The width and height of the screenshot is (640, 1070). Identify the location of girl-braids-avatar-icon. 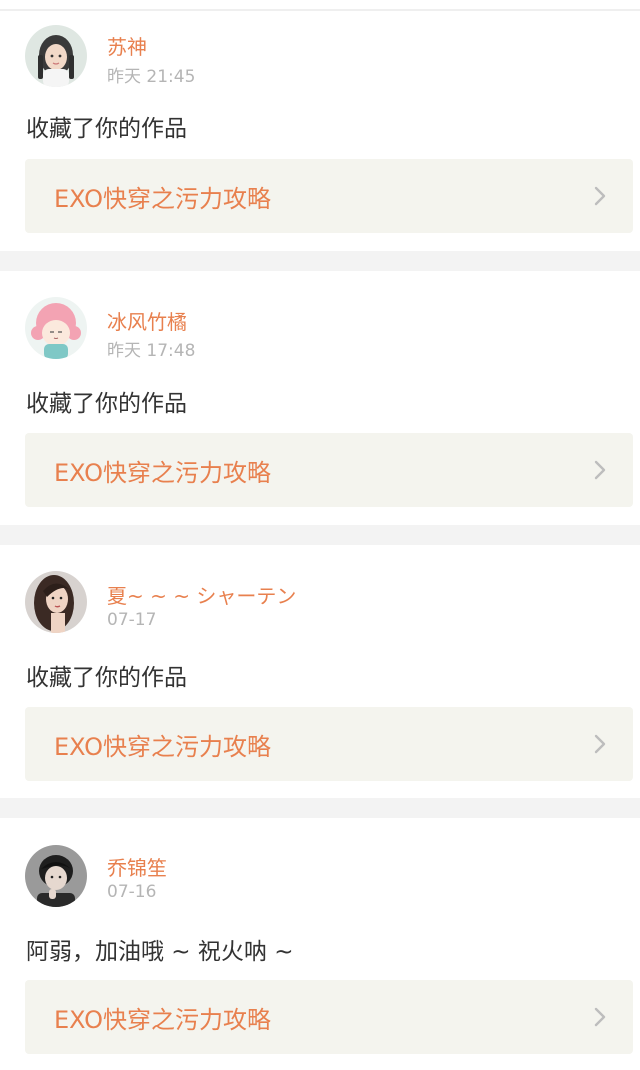
(56, 56).